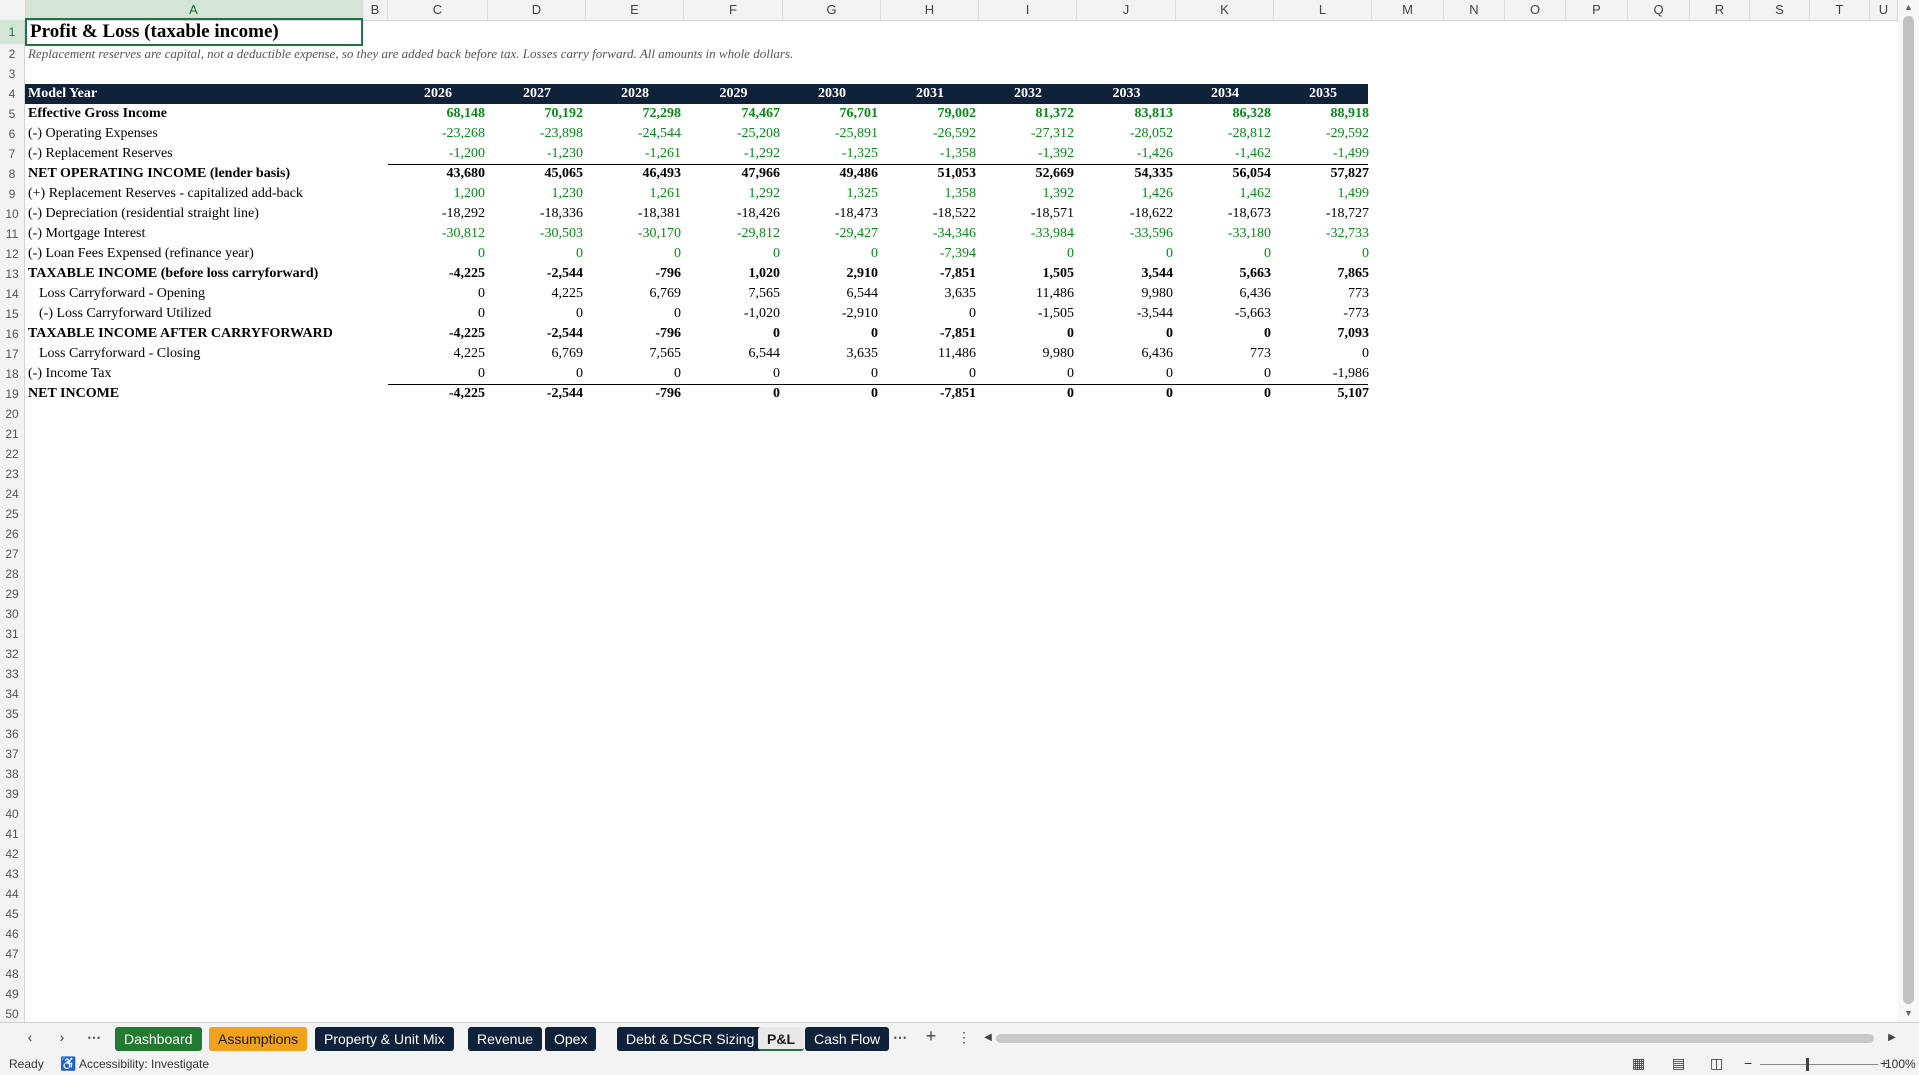  I want to click on value-cell: 1,020, so click(733, 274).